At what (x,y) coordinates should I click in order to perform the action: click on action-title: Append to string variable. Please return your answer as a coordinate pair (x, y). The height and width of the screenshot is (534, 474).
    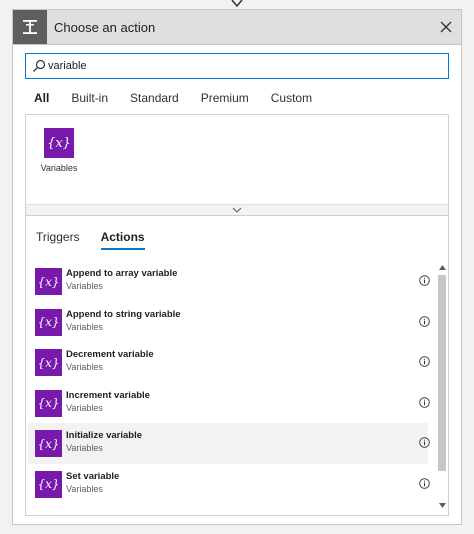
    Looking at the image, I should click on (123, 314).